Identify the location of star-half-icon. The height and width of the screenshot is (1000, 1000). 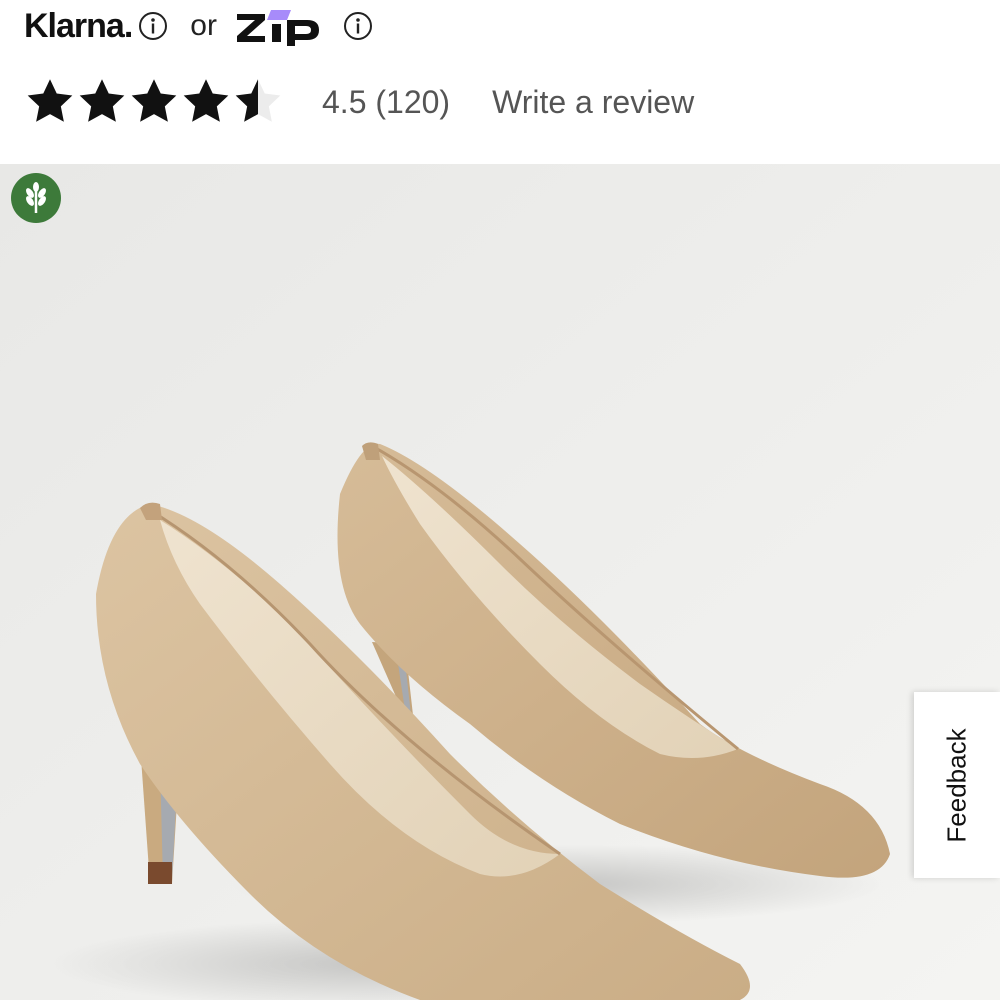
(258, 100).